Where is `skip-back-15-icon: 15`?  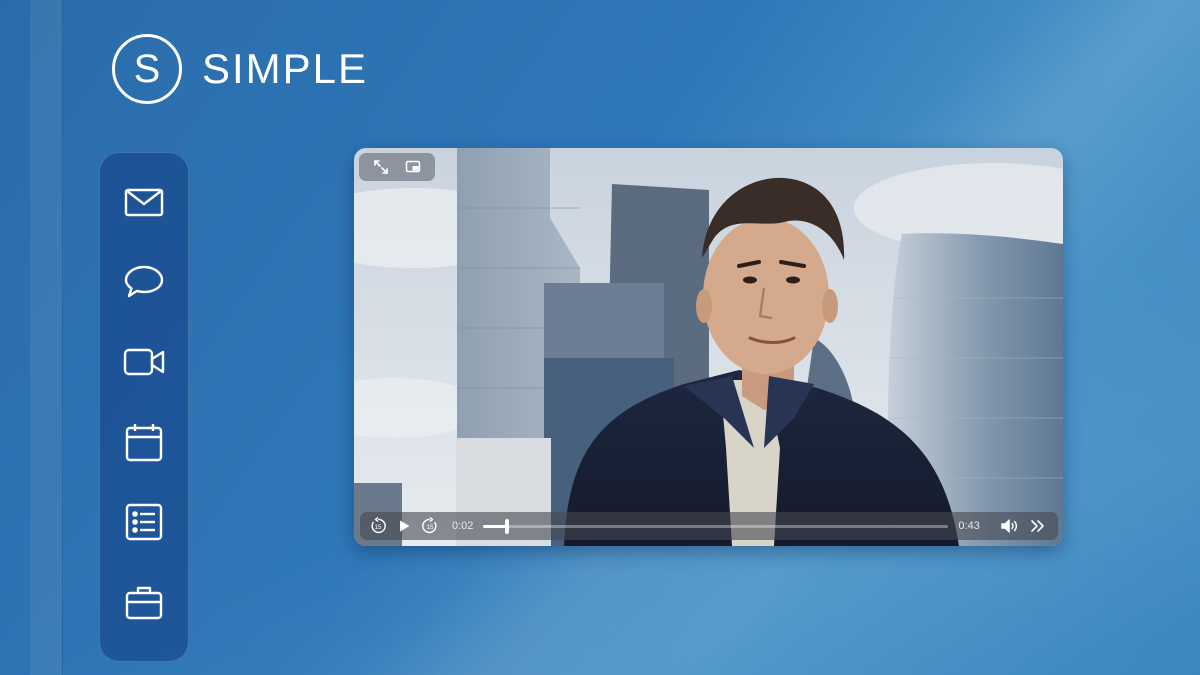 skip-back-15-icon: 15 is located at coordinates (378, 526).